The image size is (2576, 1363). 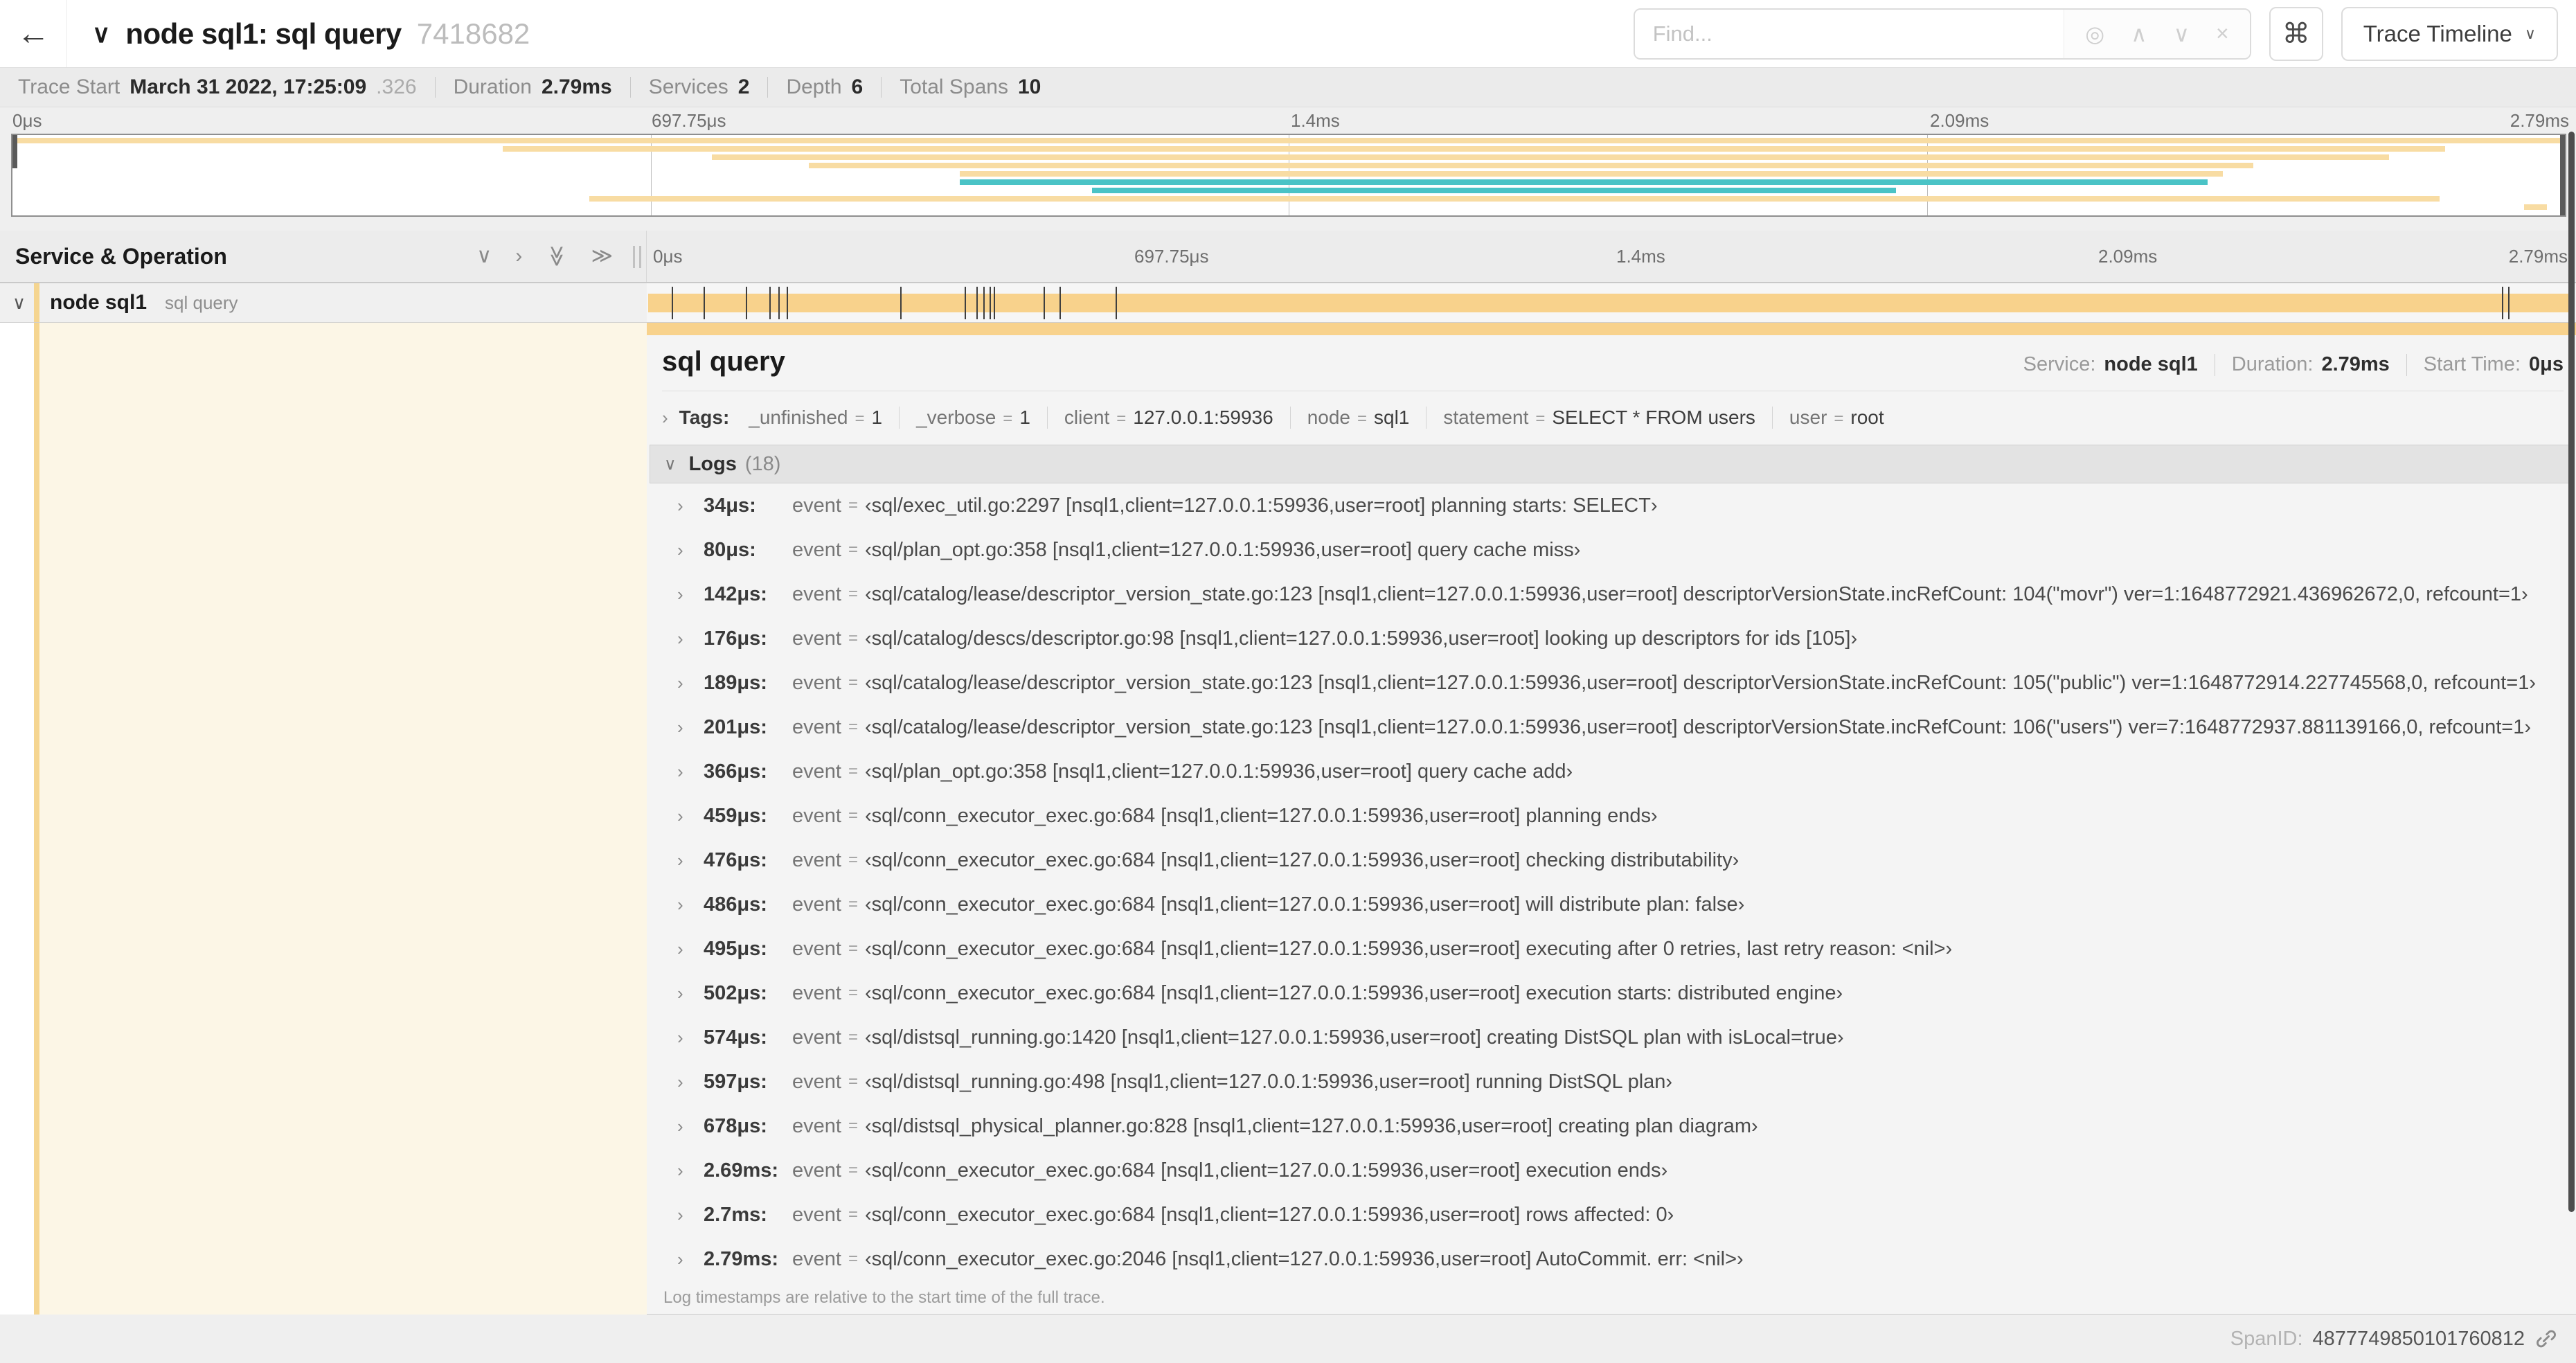 I want to click on find-locate-icon: ◎, so click(x=2095, y=34).